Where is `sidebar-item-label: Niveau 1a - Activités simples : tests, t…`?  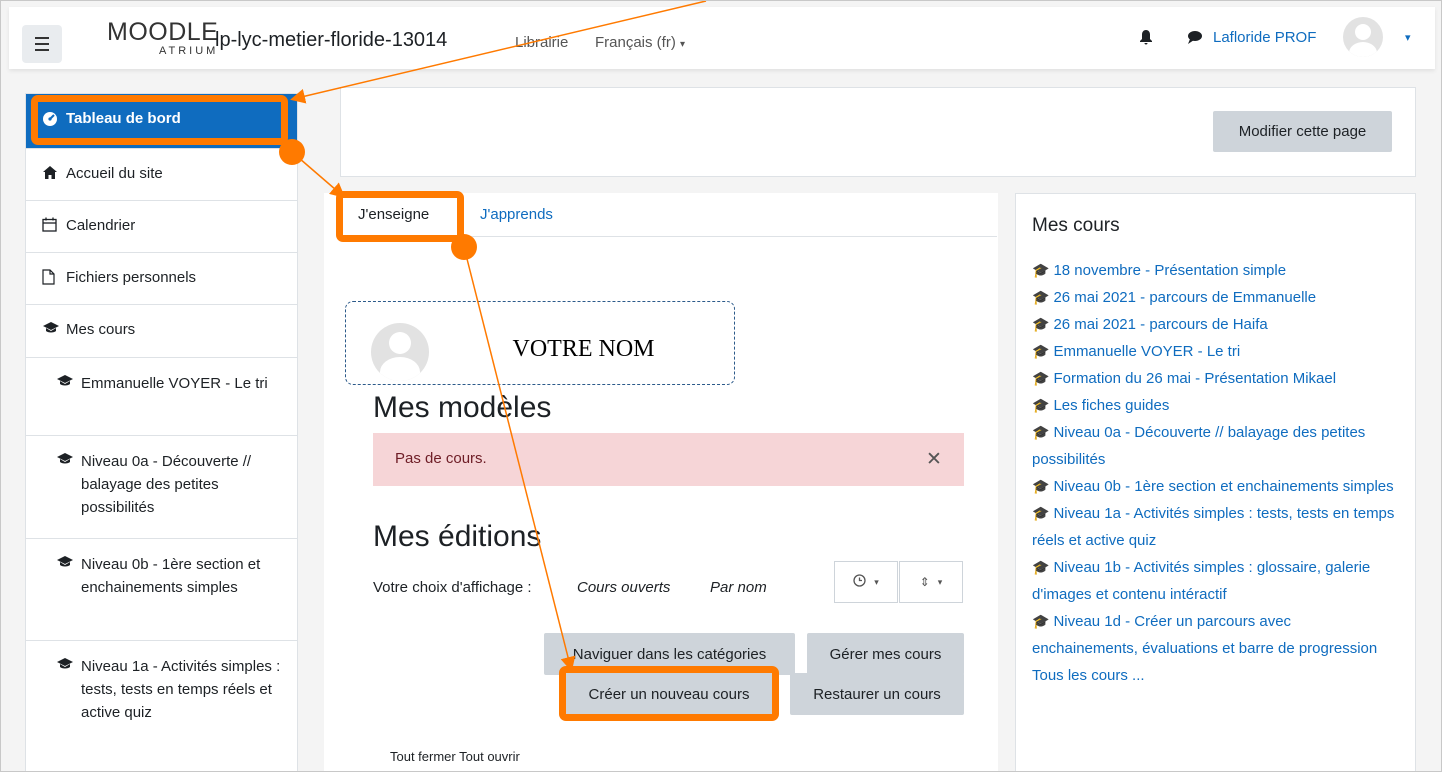
sidebar-item-label: Niveau 1a - Activités simples : tests, t… is located at coordinates (181, 689).